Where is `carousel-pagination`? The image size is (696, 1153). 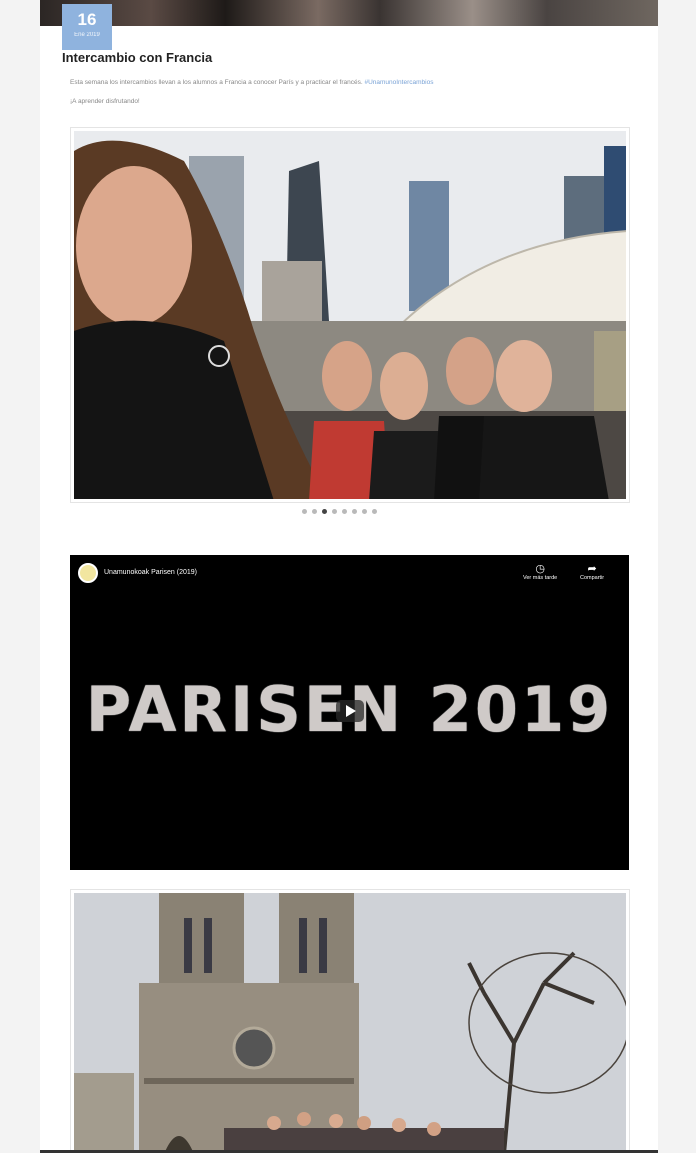
carousel-pagination is located at coordinates (339, 513).